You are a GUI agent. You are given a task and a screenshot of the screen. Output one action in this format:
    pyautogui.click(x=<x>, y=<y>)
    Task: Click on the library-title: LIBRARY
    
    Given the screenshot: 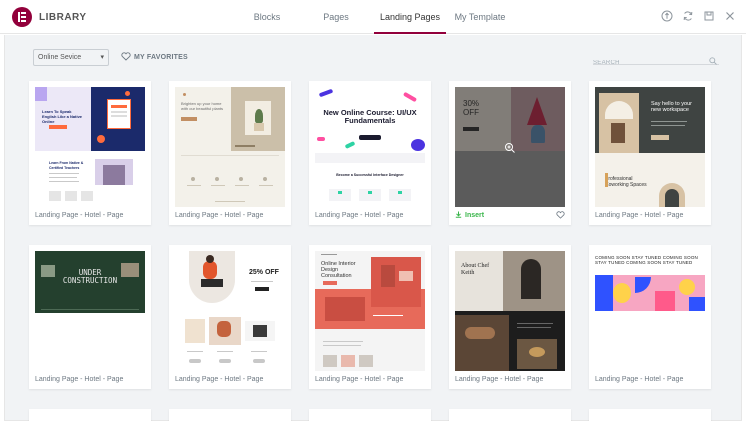 What is the action you would take?
    pyautogui.click(x=63, y=17)
    